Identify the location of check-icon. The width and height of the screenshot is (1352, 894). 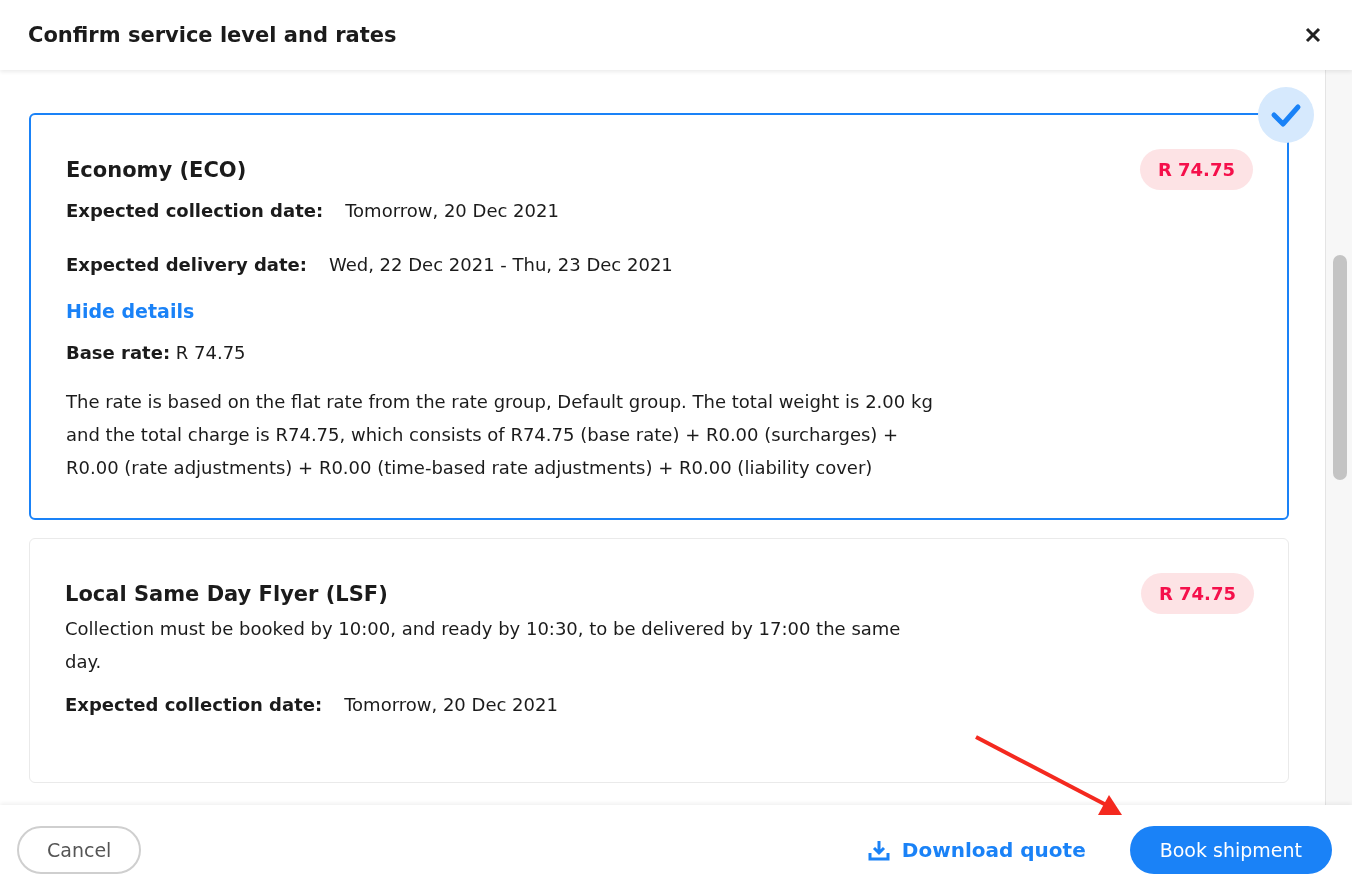
(1286, 115).